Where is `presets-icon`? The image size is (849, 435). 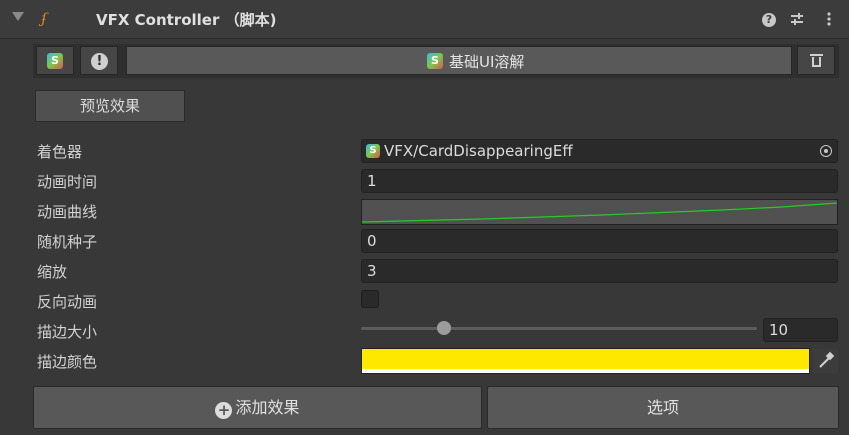 presets-icon is located at coordinates (797, 19).